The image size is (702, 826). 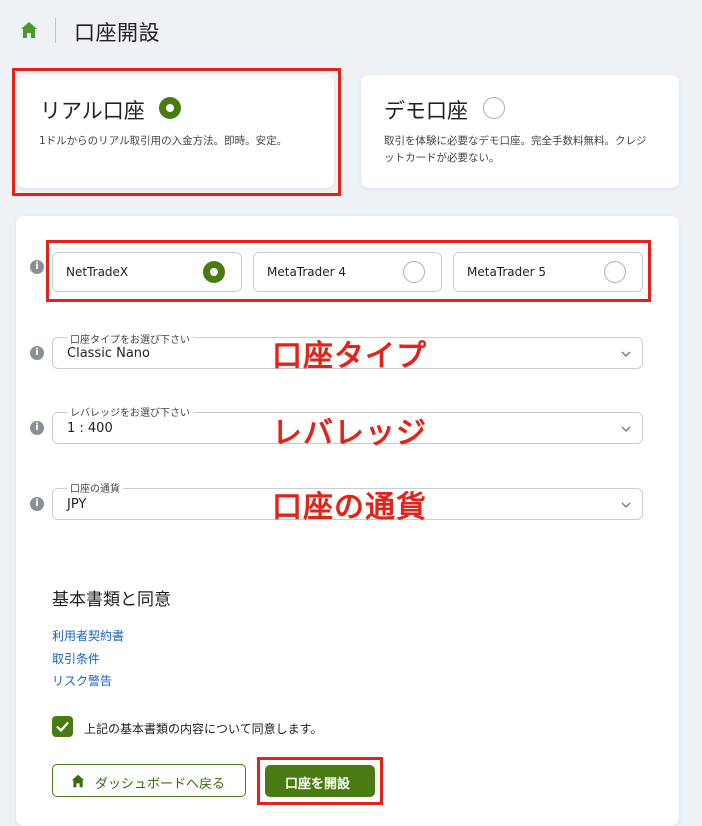 What do you see at coordinates (130, 411) in the screenshot?
I see `leverage-legend: レバレッジをお選び下さい` at bounding box center [130, 411].